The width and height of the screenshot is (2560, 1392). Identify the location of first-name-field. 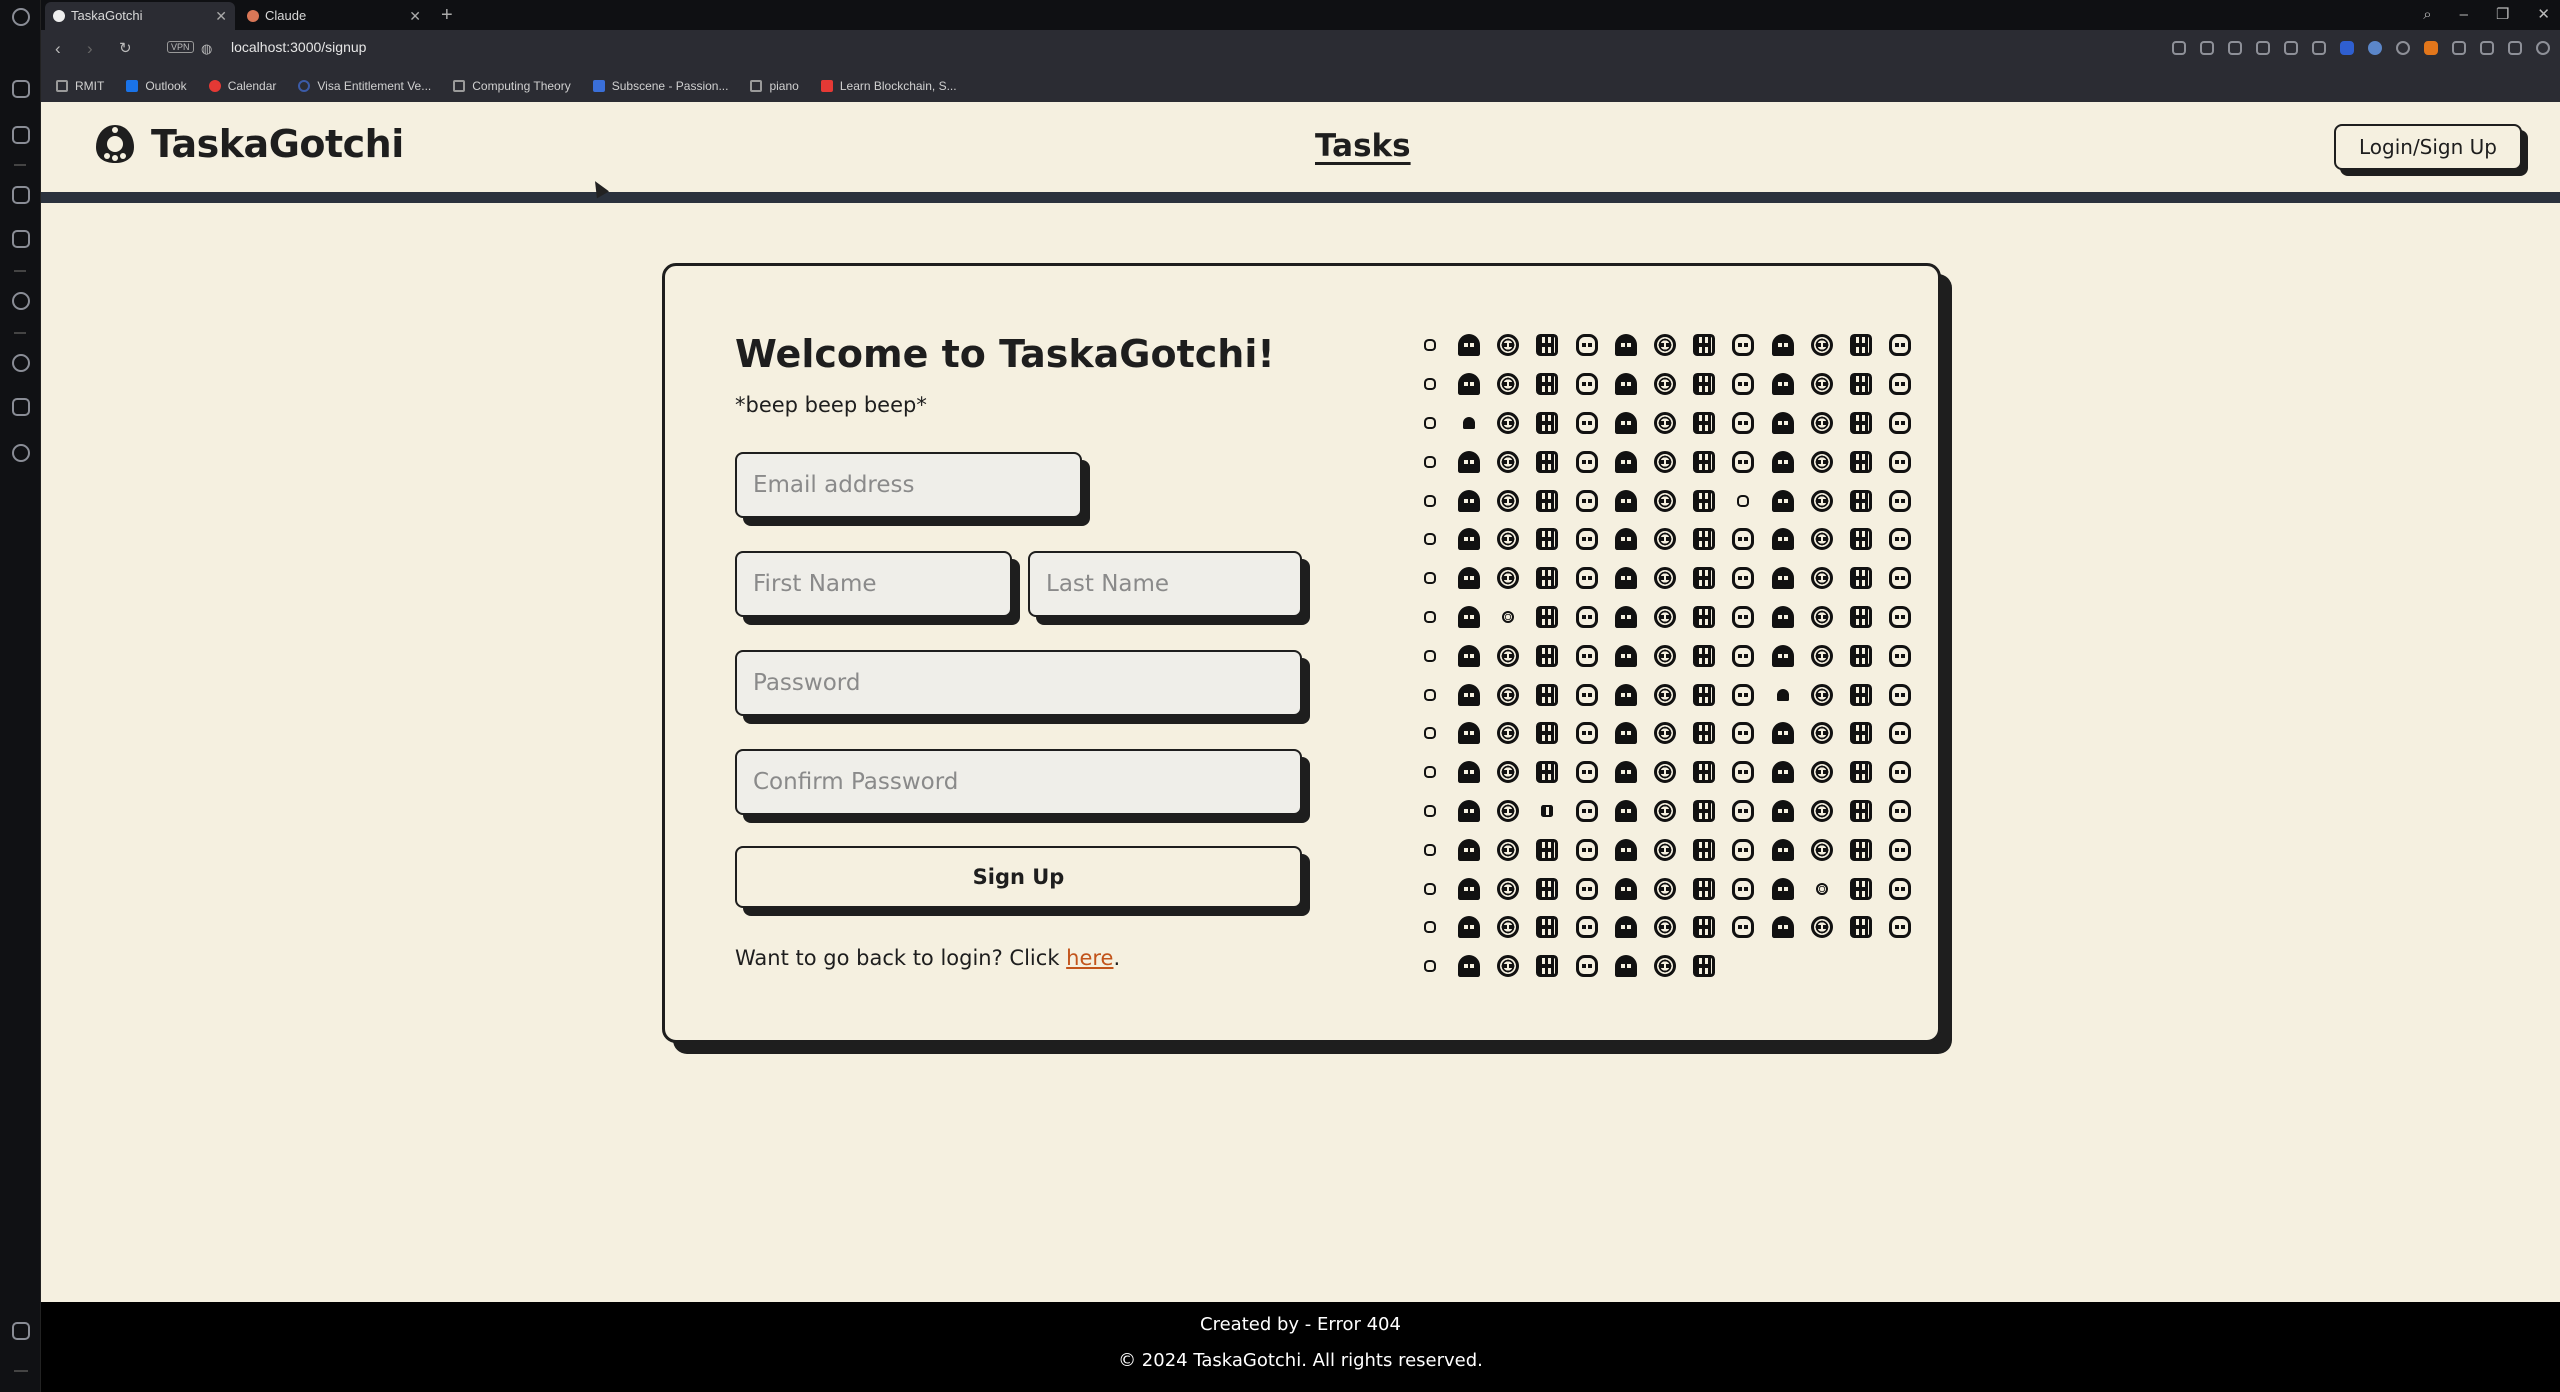
(873, 584).